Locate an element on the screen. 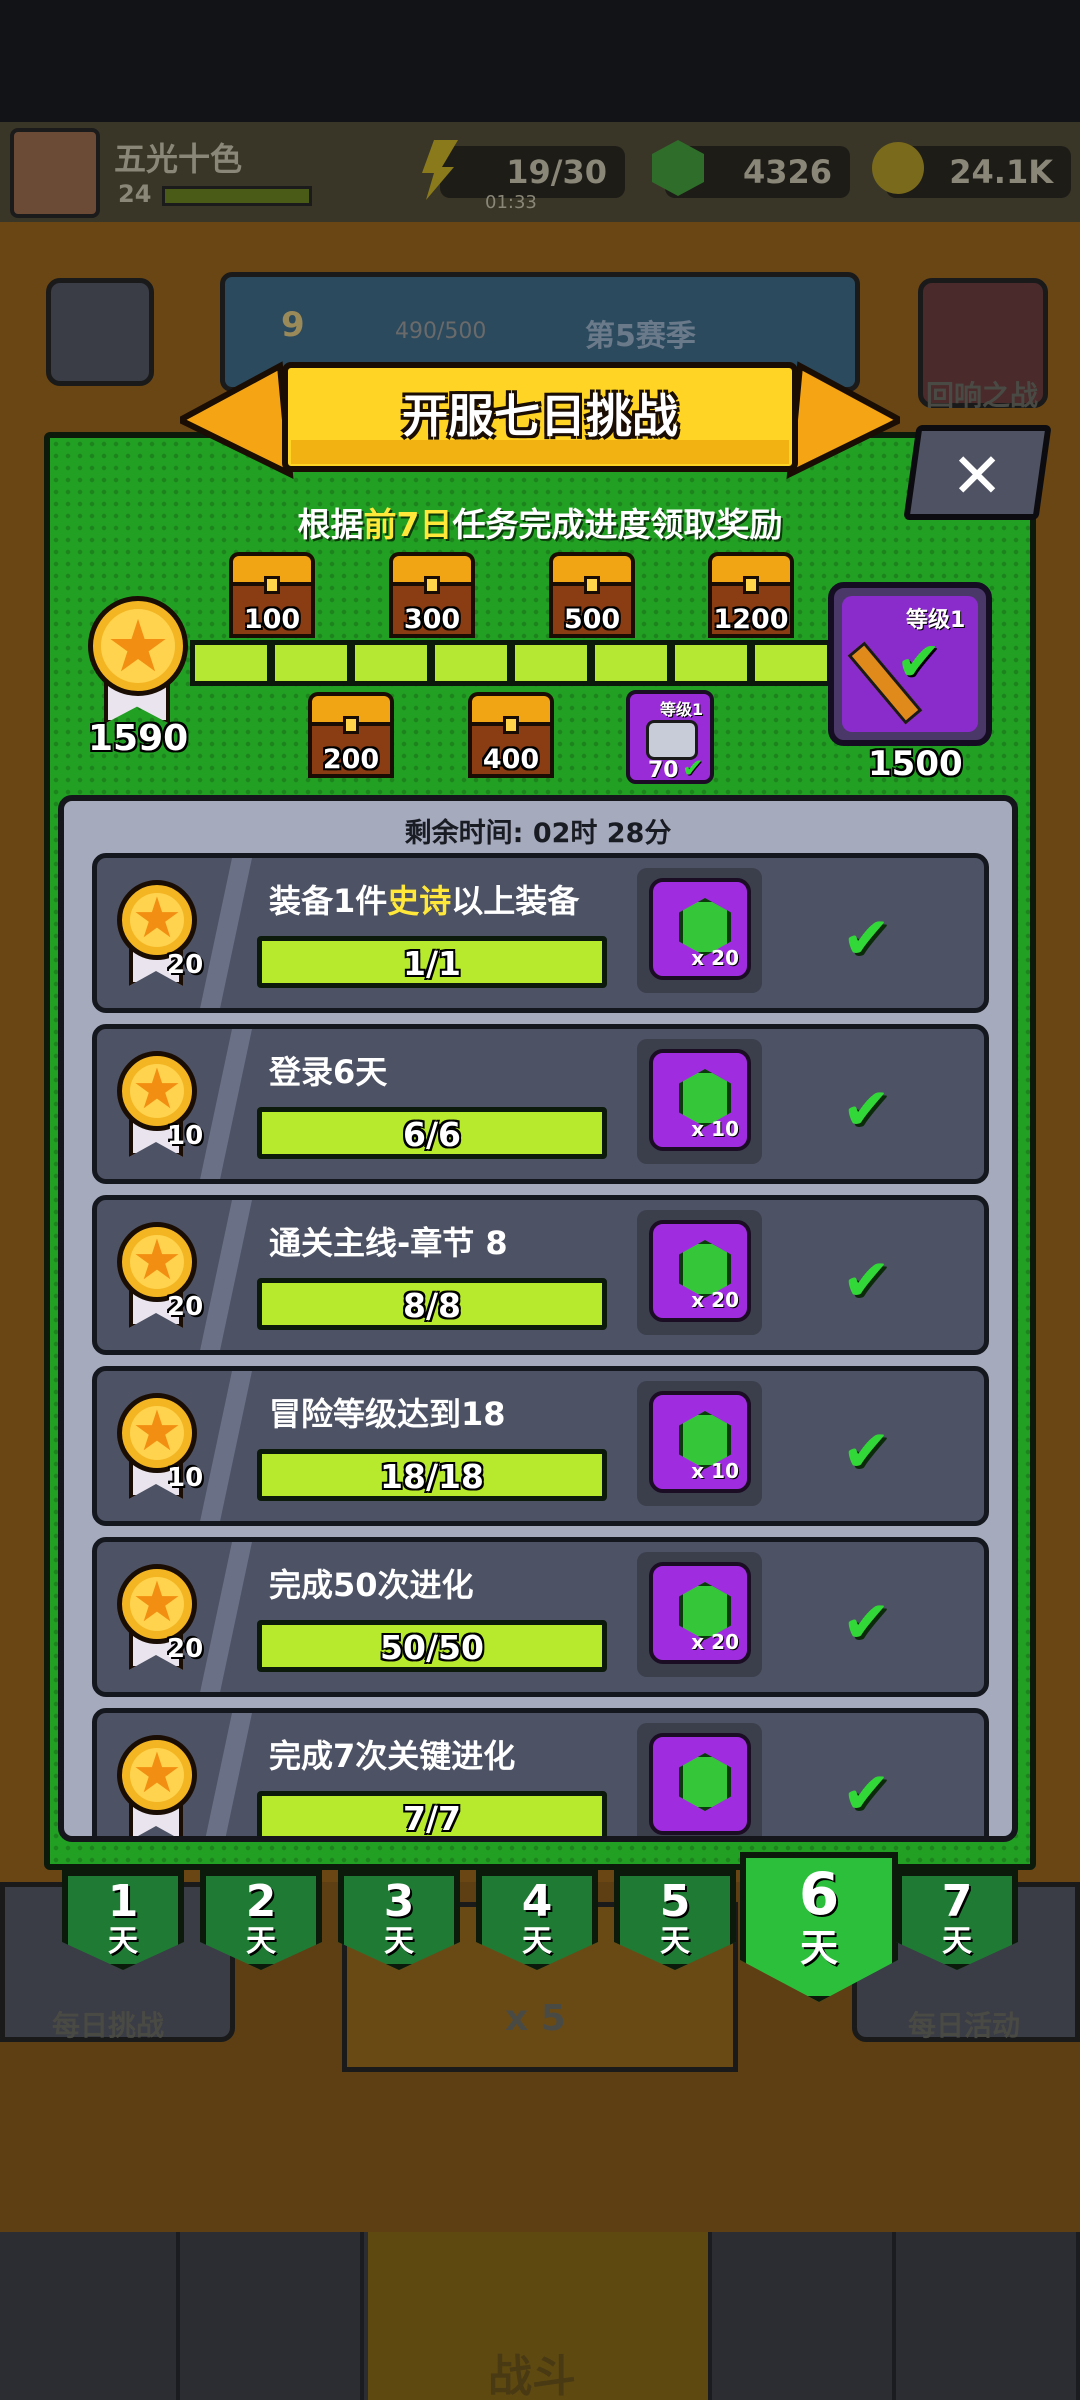 The height and width of the screenshot is (2400, 1080). task-name: 完成7次关键进化 is located at coordinates (392, 1754).